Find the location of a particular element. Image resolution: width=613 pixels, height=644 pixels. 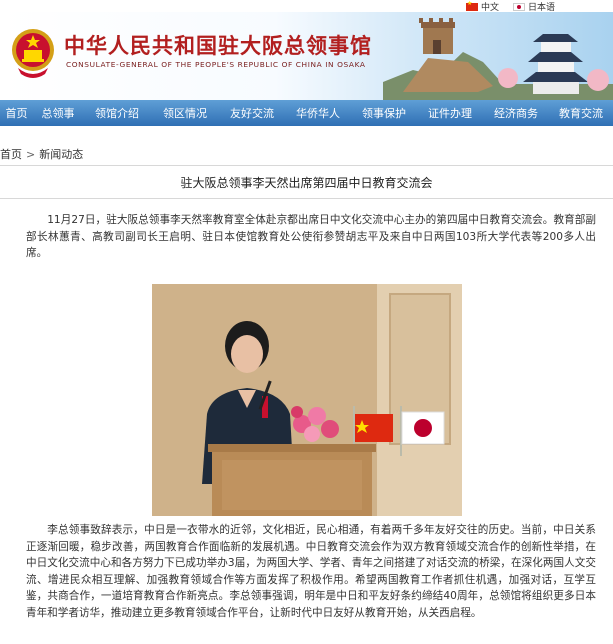

china-flag-icon is located at coordinates (472, 5).